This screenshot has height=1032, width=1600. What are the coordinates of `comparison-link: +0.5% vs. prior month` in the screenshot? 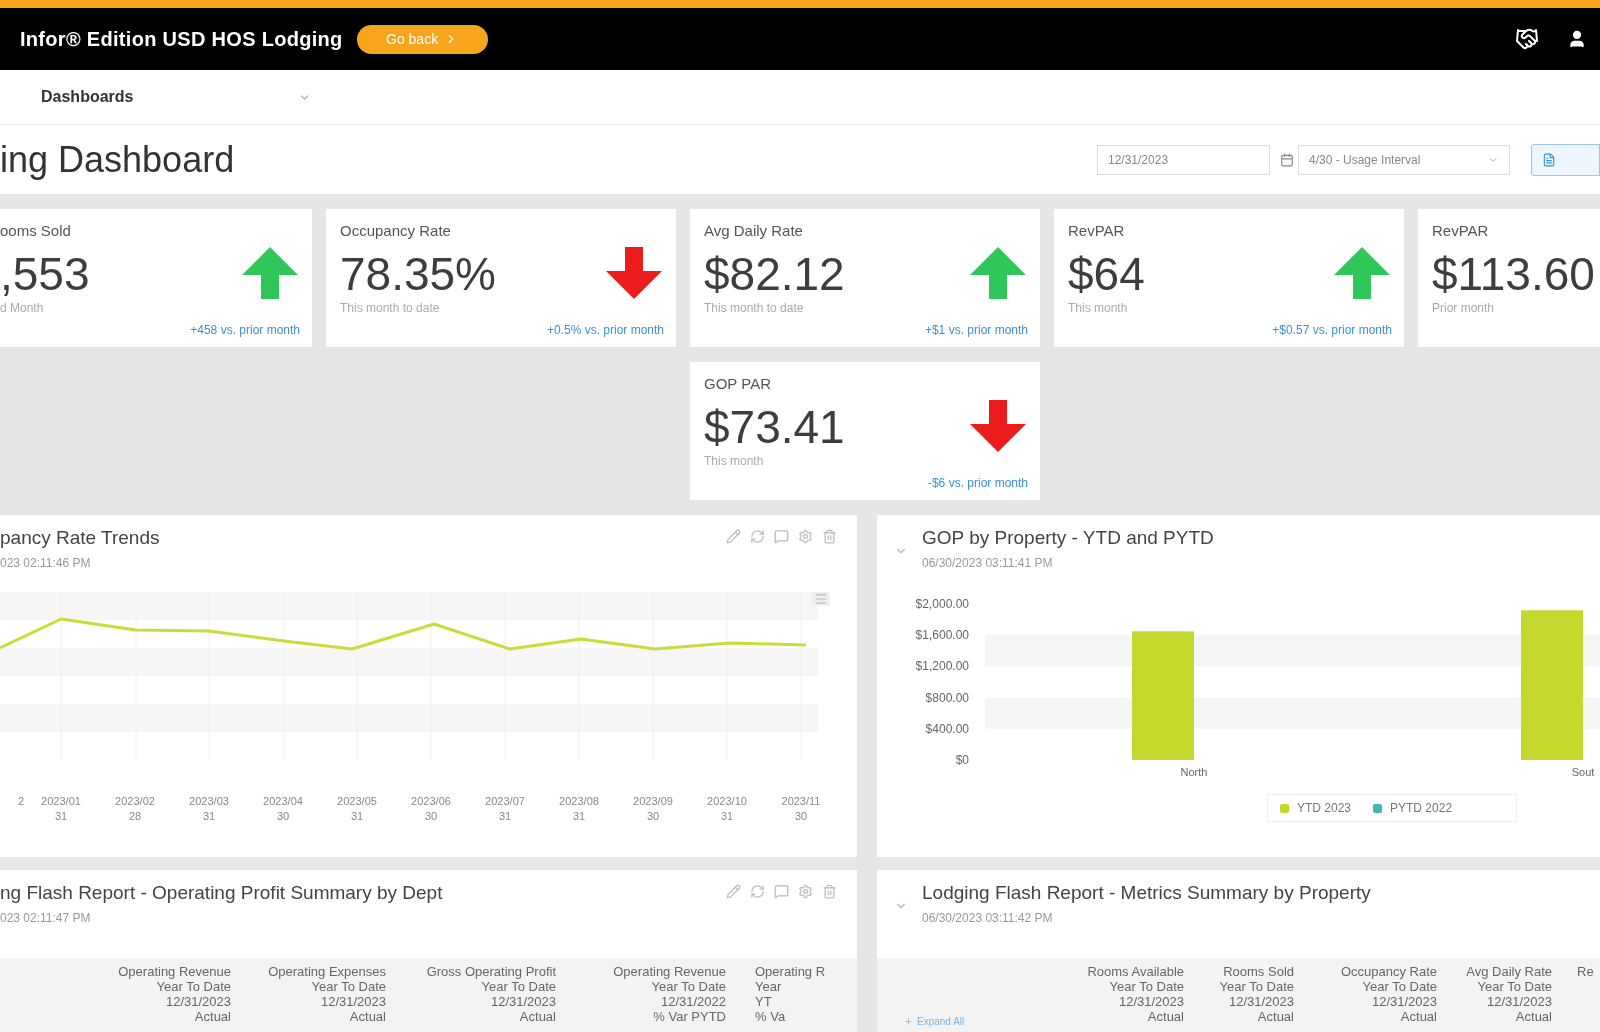 It's located at (605, 330).